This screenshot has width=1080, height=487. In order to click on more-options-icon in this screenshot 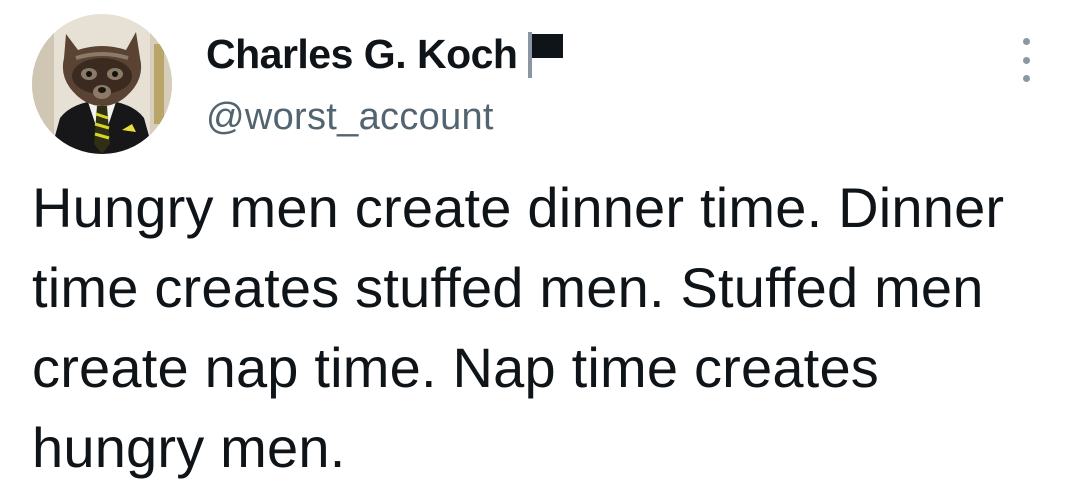, I will do `click(1026, 41)`.